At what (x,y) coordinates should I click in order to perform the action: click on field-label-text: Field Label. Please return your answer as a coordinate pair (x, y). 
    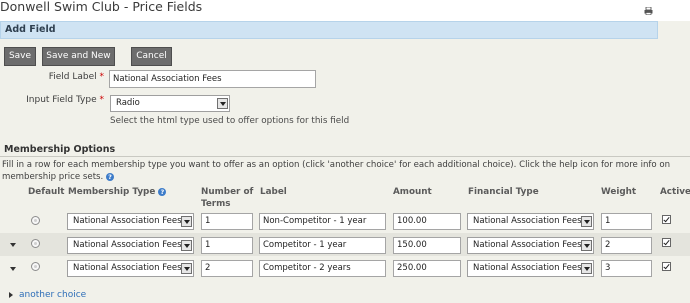
    Looking at the image, I should click on (72, 77).